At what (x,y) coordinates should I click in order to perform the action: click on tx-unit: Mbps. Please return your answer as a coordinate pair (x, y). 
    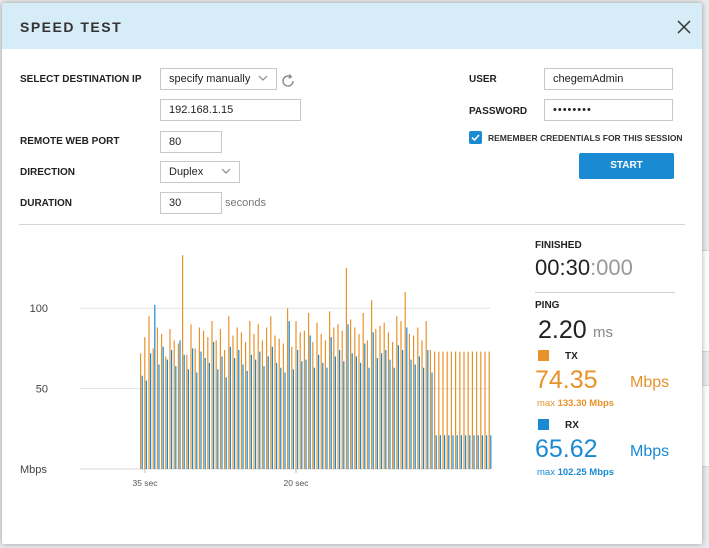
    Looking at the image, I should click on (650, 382).